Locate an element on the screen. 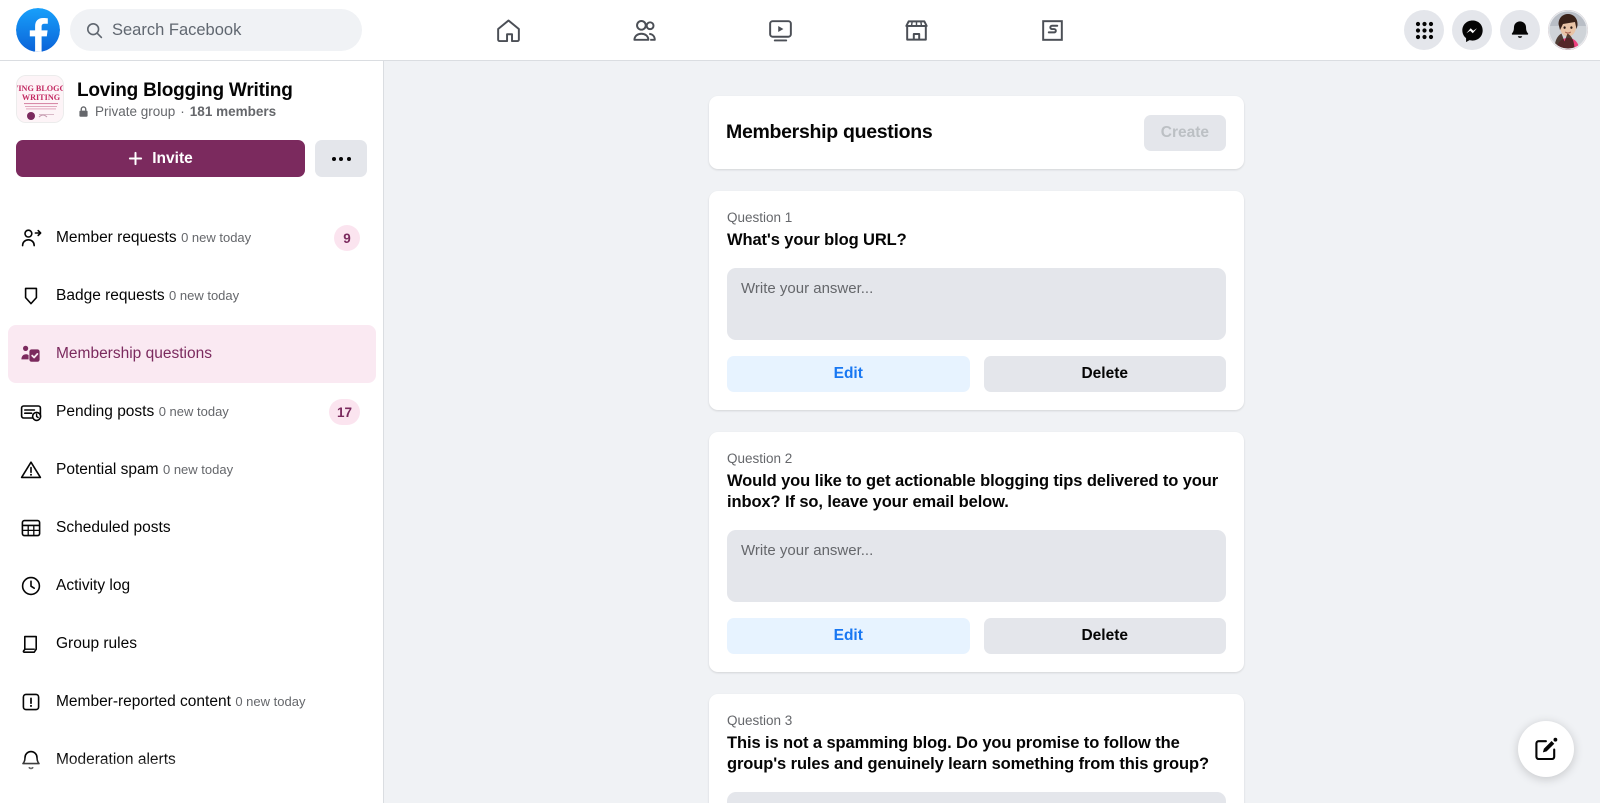 Image resolution: width=1600 pixels, height=803 pixels. sidebar-item-scheduled-posts: Scheduled posts is located at coordinates (192, 528).